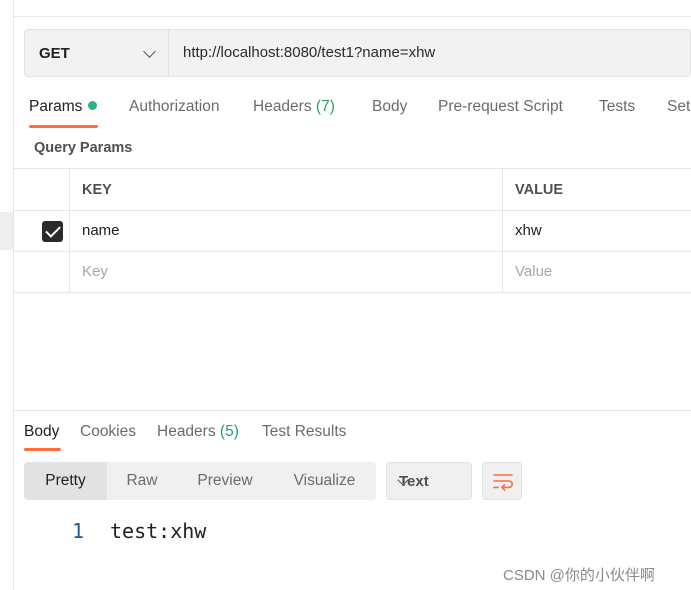  I want to click on table-header-row: KEY VALUE, so click(352, 189).